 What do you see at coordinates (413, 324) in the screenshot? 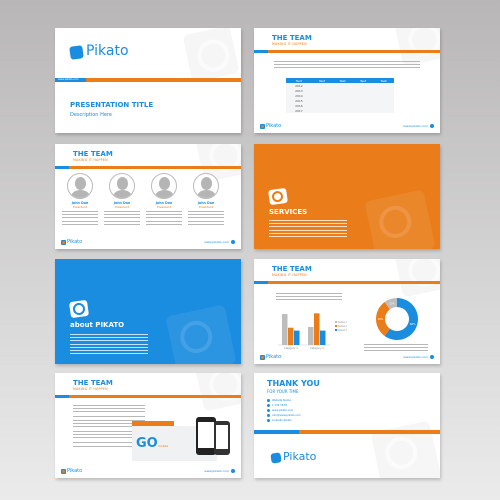
I see `data-label: 60%` at bounding box center [413, 324].